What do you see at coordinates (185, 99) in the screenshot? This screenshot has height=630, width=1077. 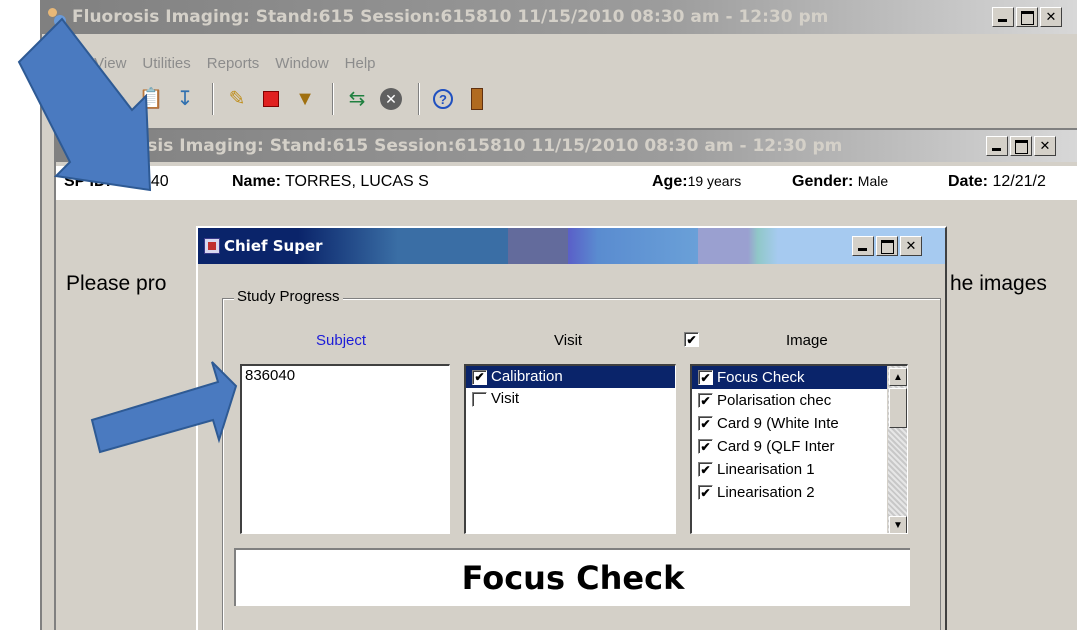 I see `import-icon: ↧` at bounding box center [185, 99].